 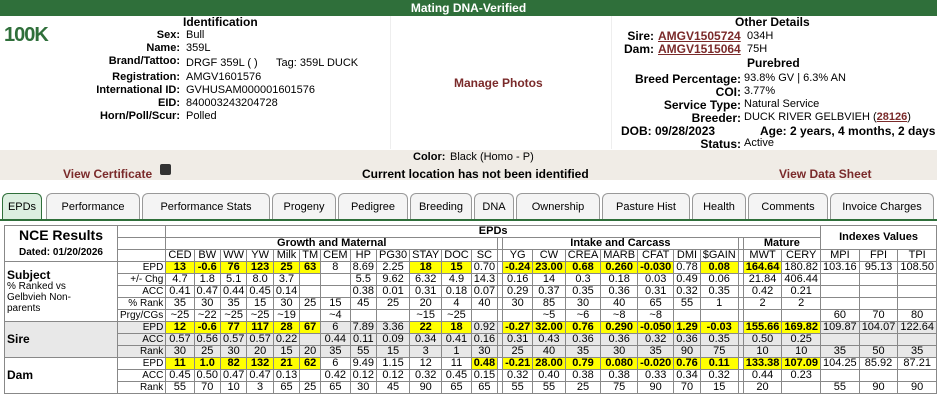 I want to click on sire-index-empty, so click(x=840, y=339).